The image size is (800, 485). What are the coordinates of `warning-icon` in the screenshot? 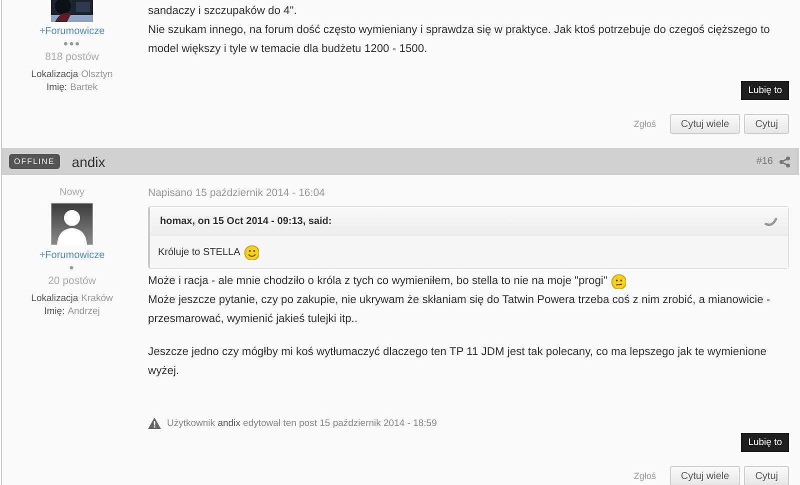 It's located at (154, 423).